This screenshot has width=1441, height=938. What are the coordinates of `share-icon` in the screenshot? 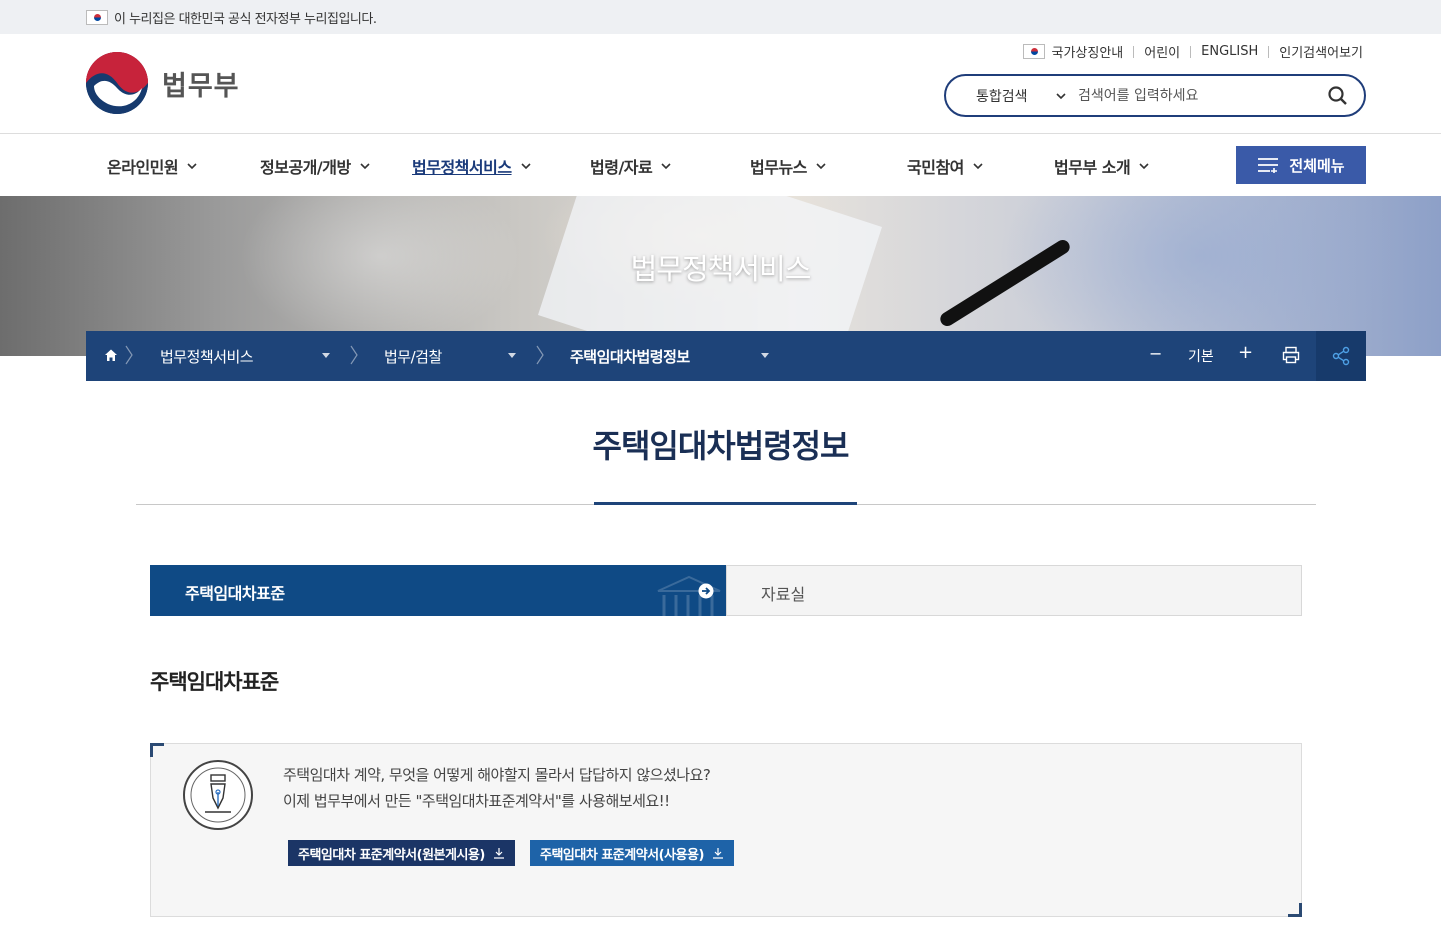 It's located at (1341, 356).